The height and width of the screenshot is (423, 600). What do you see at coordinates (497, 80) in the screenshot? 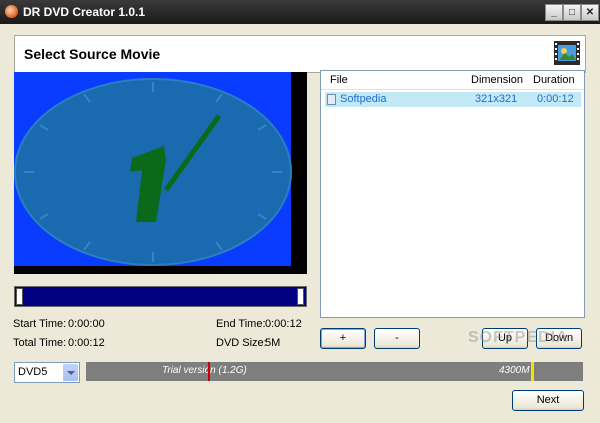
I see `column-dimension: Dimension` at bounding box center [497, 80].